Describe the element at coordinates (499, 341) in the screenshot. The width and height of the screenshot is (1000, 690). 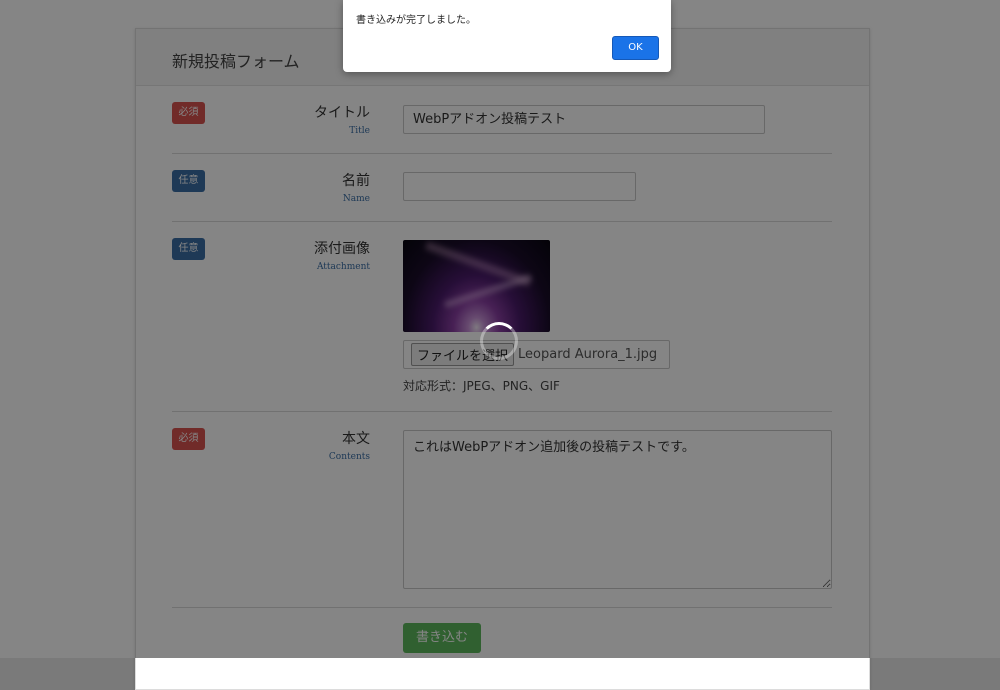
I see `spinner-icon` at that location.